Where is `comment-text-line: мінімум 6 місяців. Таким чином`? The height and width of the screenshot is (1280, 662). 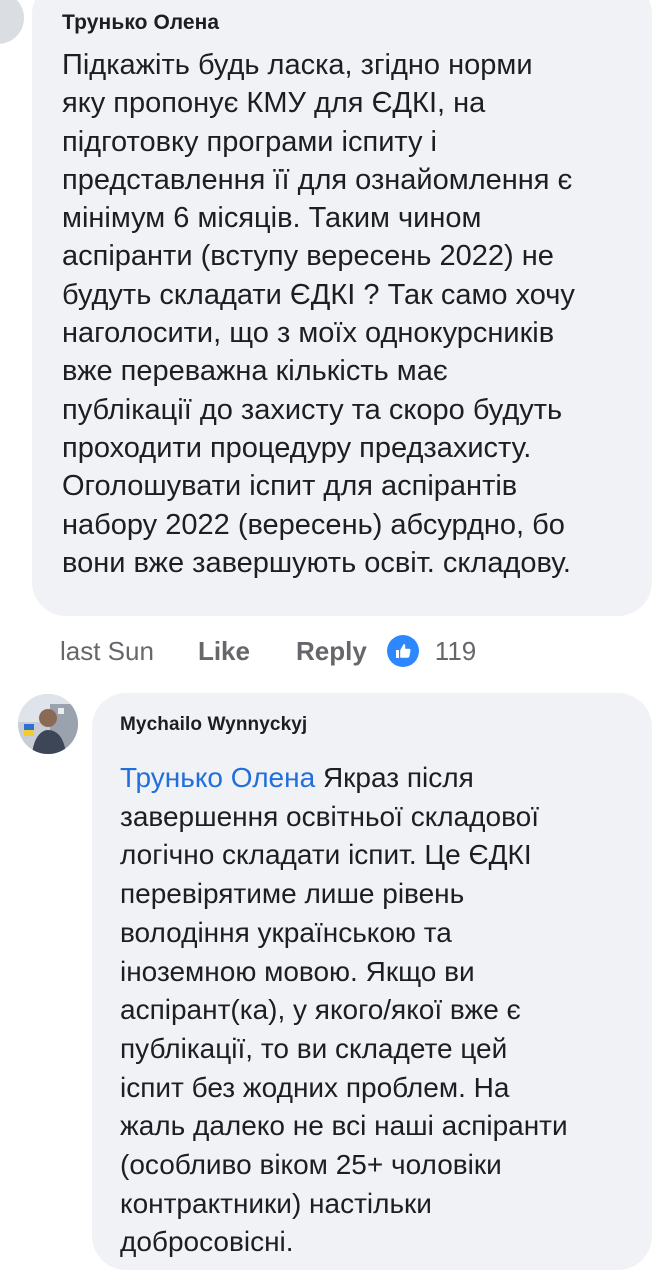 comment-text-line: мінімум 6 місяців. Таким чином is located at coordinates (272, 218).